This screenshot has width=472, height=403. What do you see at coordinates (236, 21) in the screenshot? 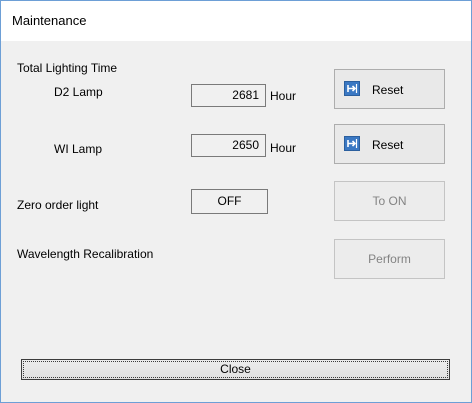
I see `title-bar: Maintenance` at bounding box center [236, 21].